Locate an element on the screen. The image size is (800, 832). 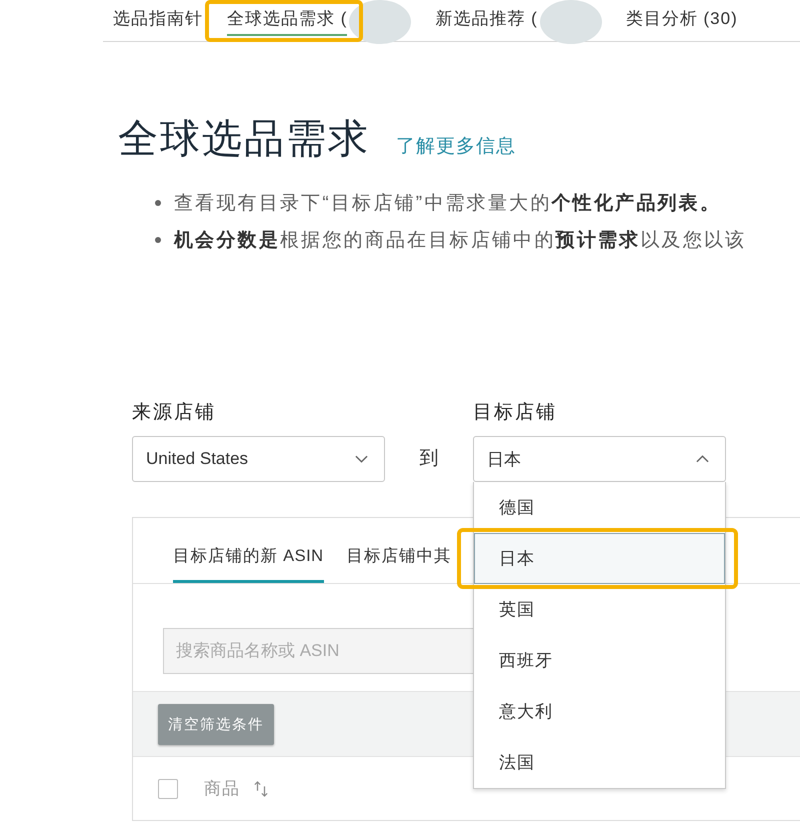
tab: 新选品推荐 ( is located at coordinates (486, 20).